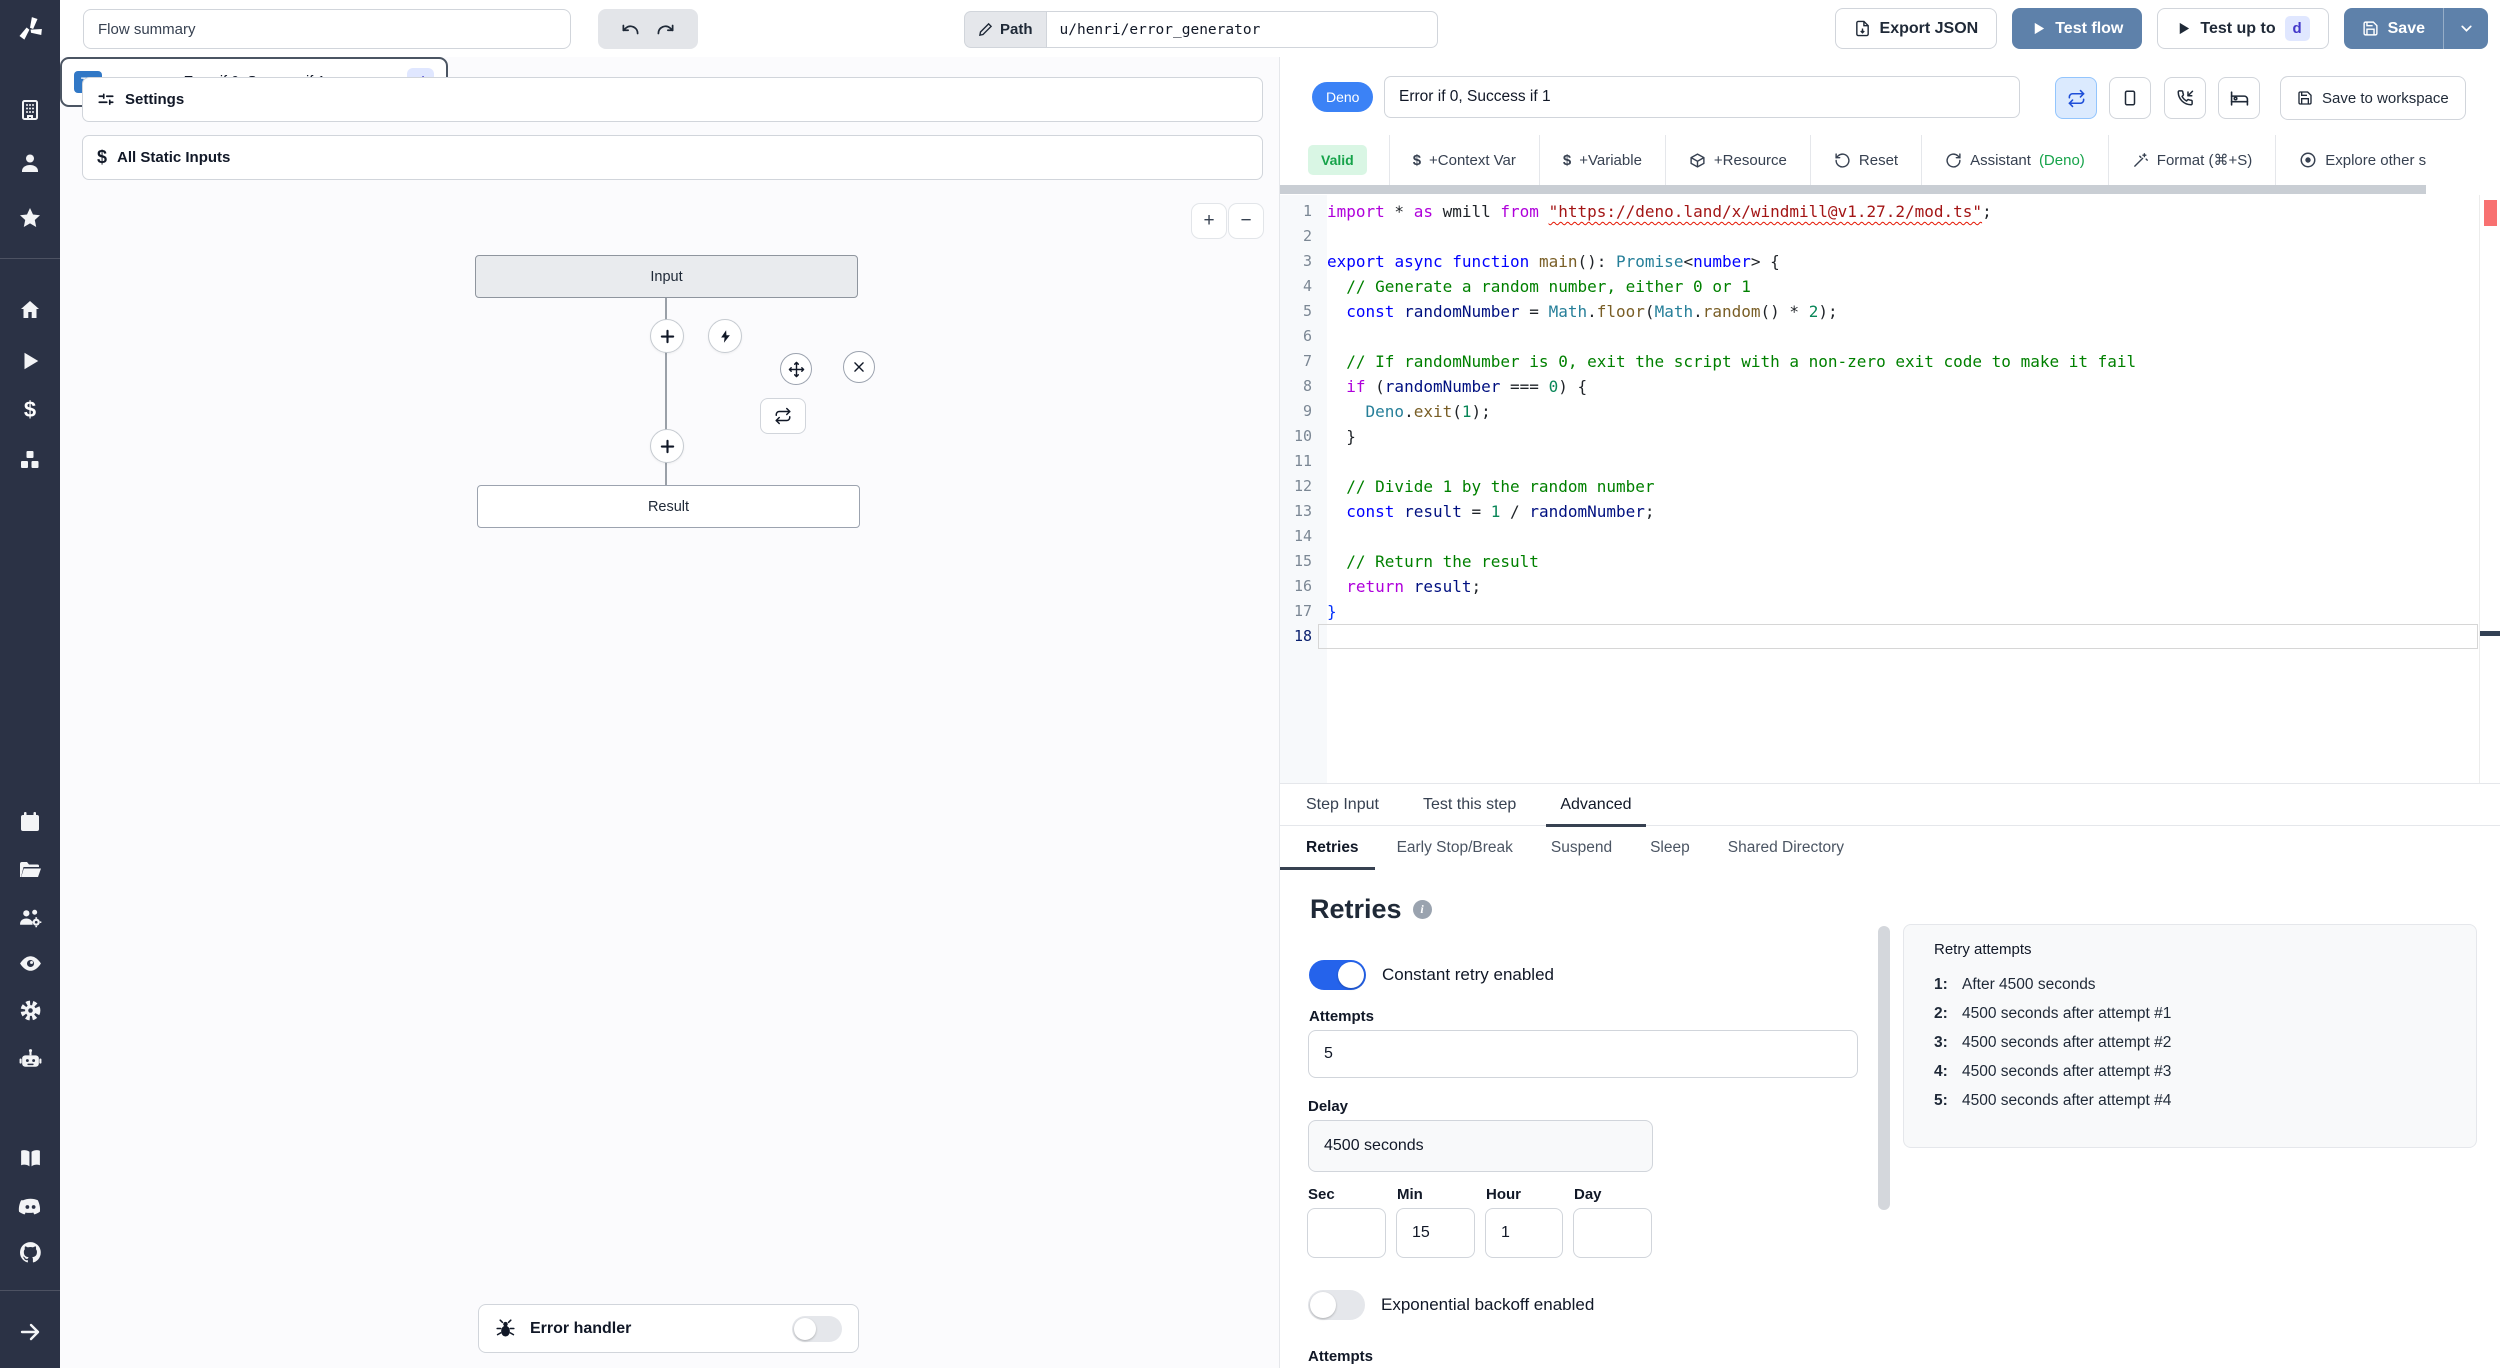  What do you see at coordinates (796, 369) in the screenshot?
I see `move-step-handle` at bounding box center [796, 369].